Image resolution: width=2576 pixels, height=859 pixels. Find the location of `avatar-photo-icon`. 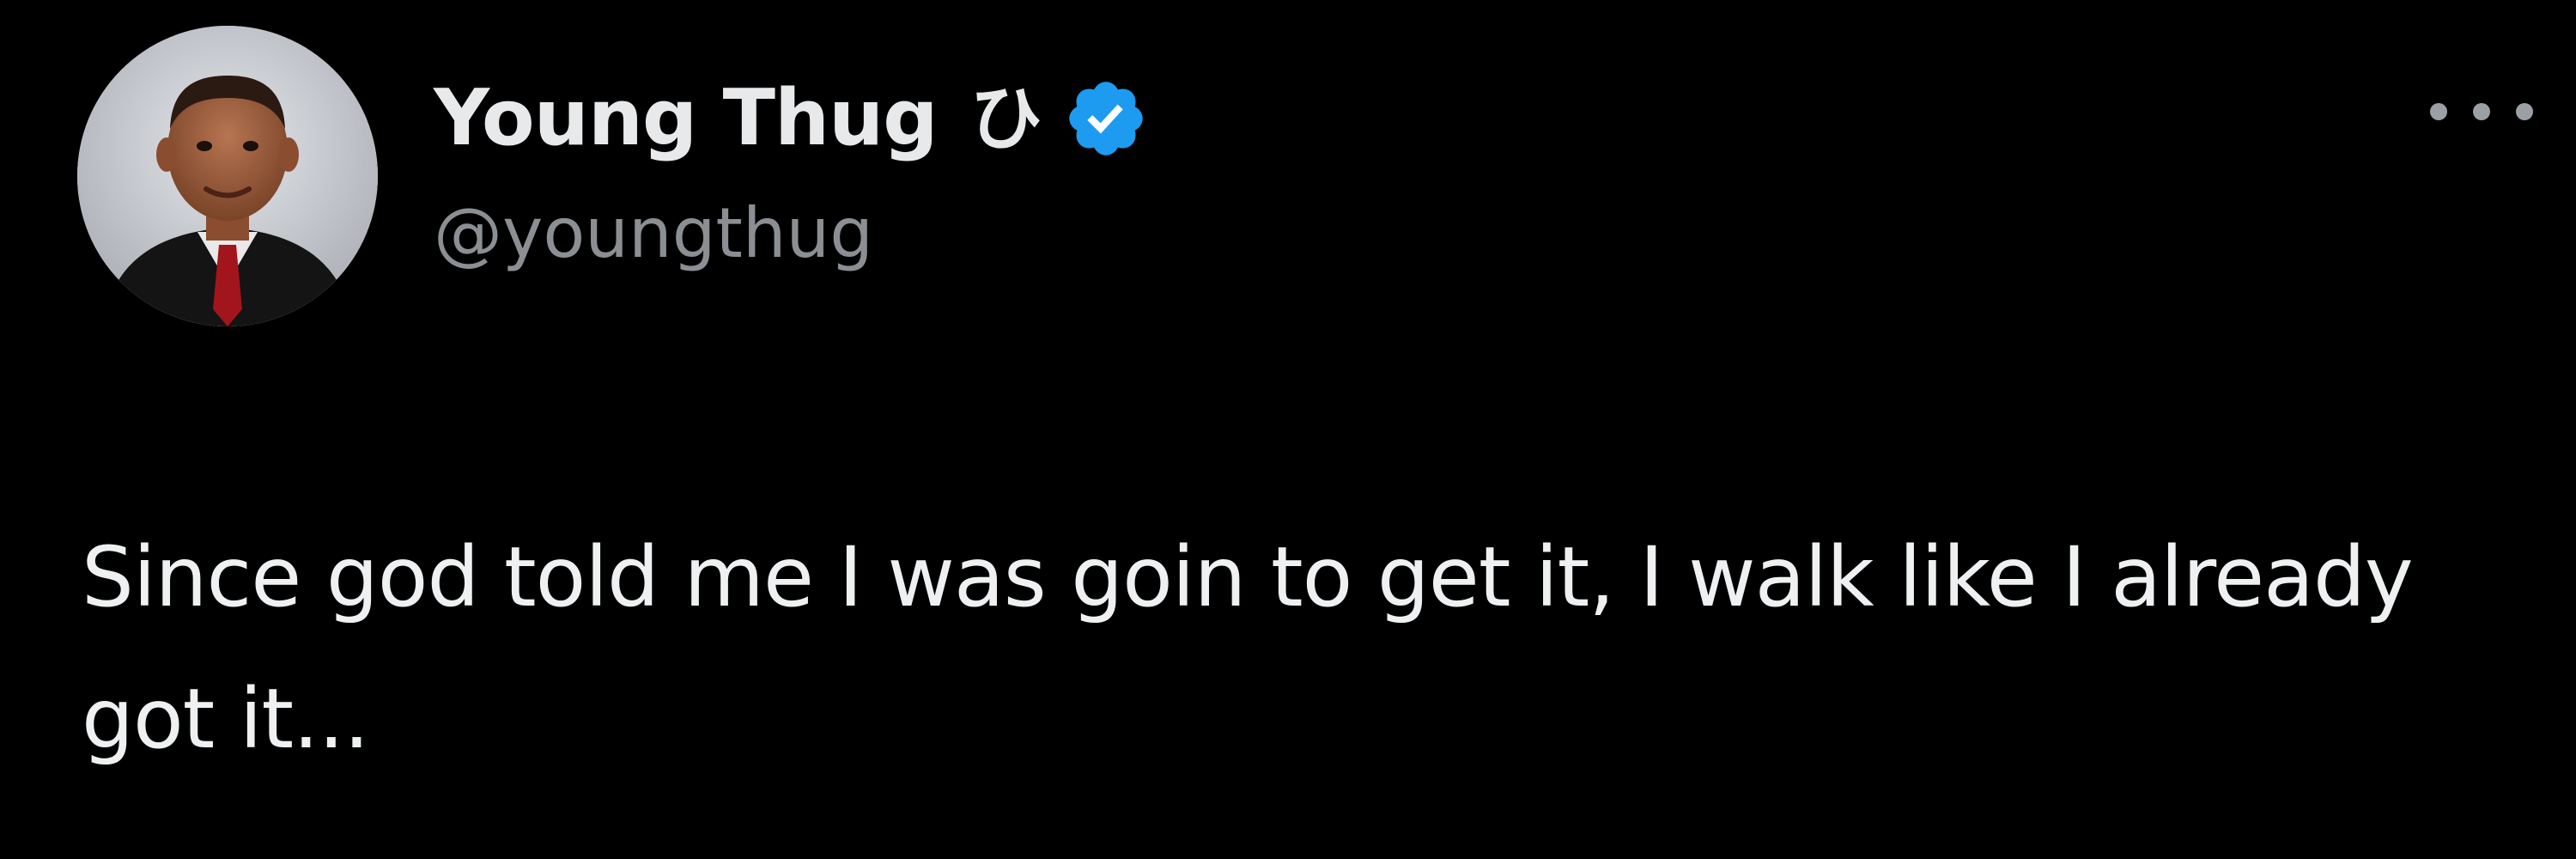

avatar-photo-icon is located at coordinates (228, 176).